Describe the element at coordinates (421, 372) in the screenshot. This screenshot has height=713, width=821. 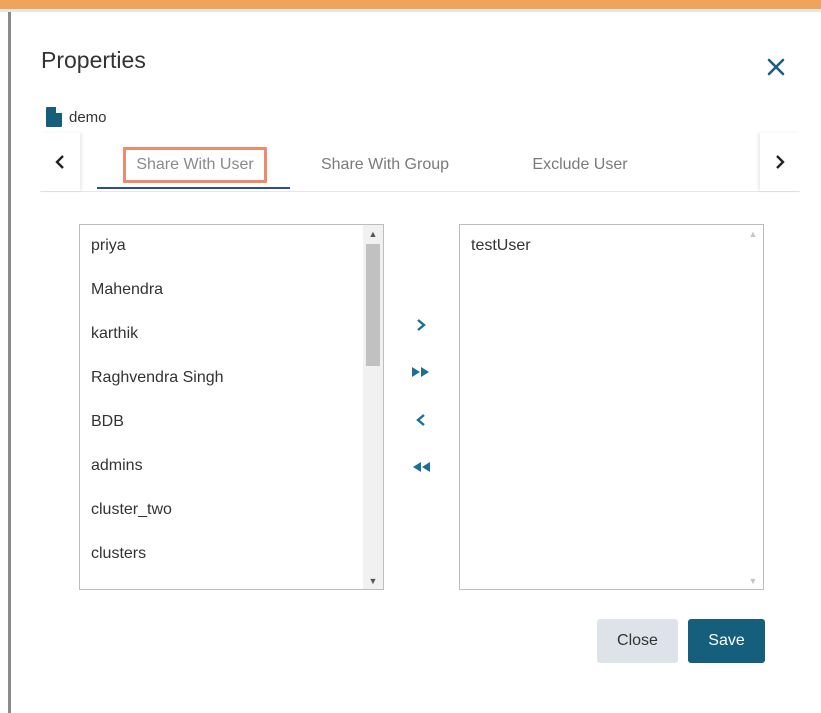
I see `move-all-right-icon` at that location.